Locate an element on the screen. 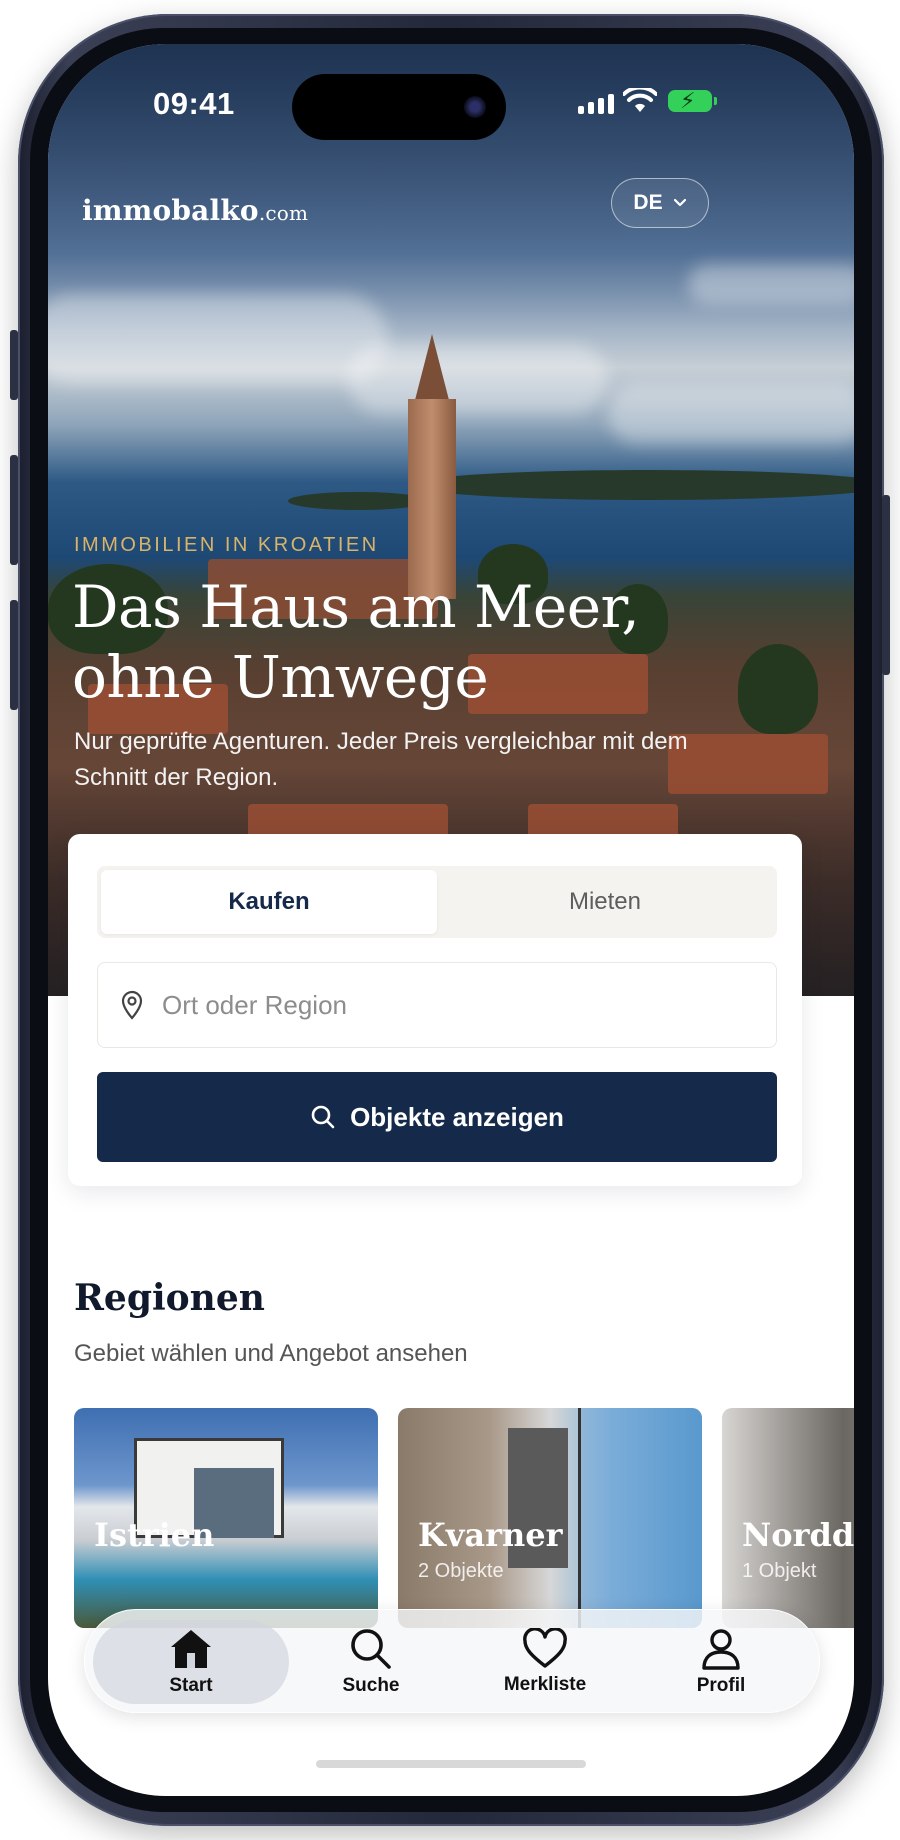 Image resolution: width=900 pixels, height=1840 pixels. action-button is located at coordinates (14, 365).